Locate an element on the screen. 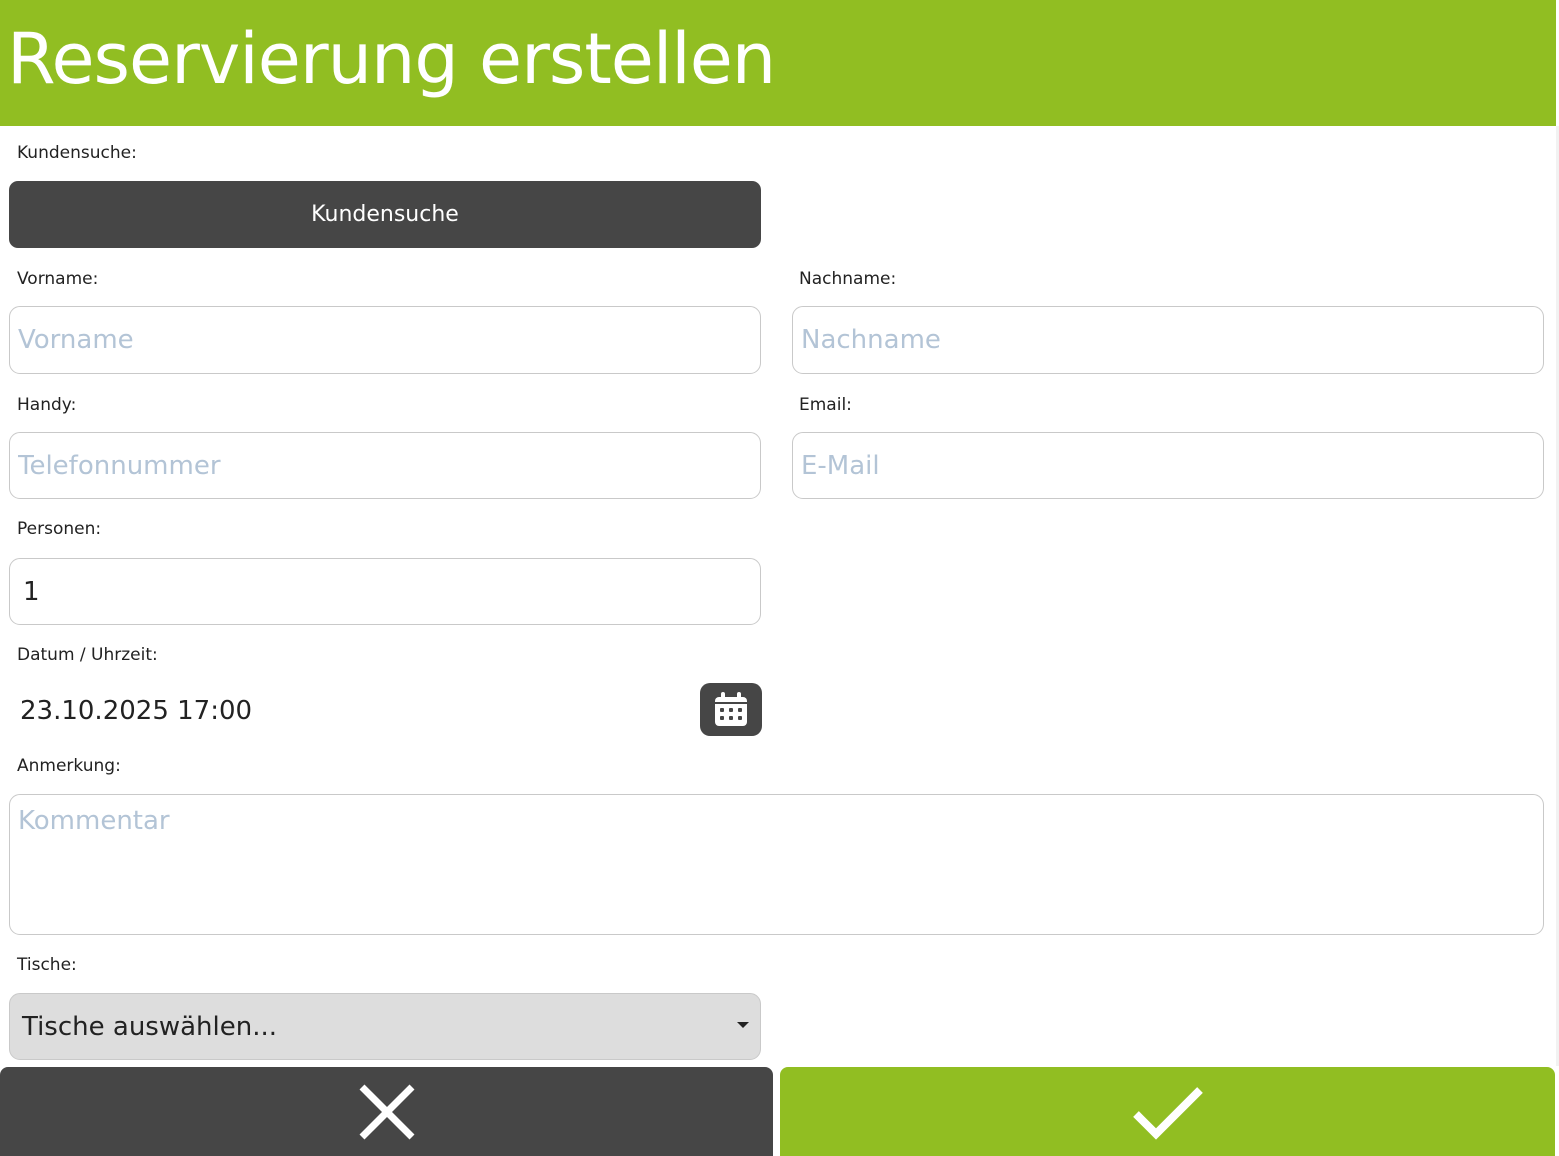 This screenshot has width=1559, height=1156. last-name-label: Nachname: is located at coordinates (848, 279).